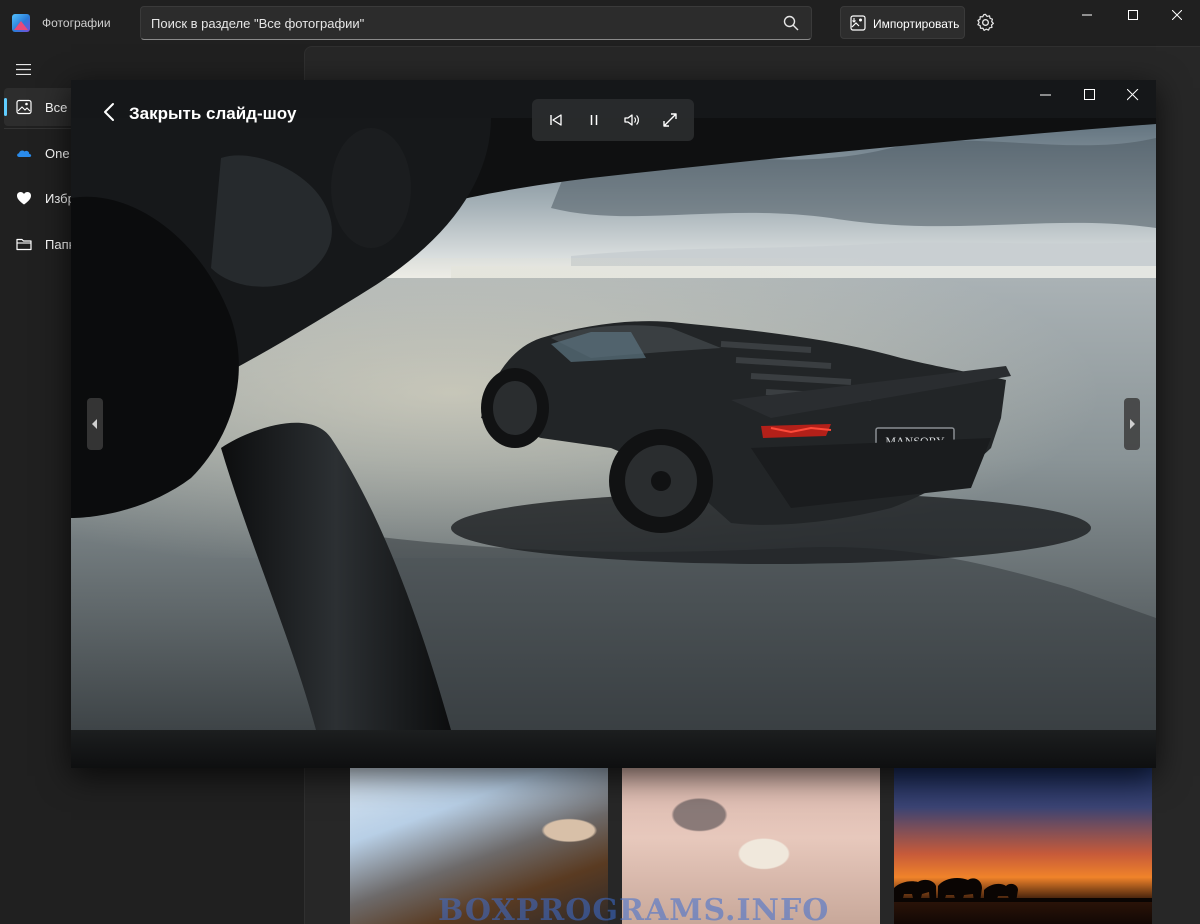 The height and width of the screenshot is (924, 1200). What do you see at coordinates (1023, 846) in the screenshot?
I see `photo-thumbnail` at bounding box center [1023, 846].